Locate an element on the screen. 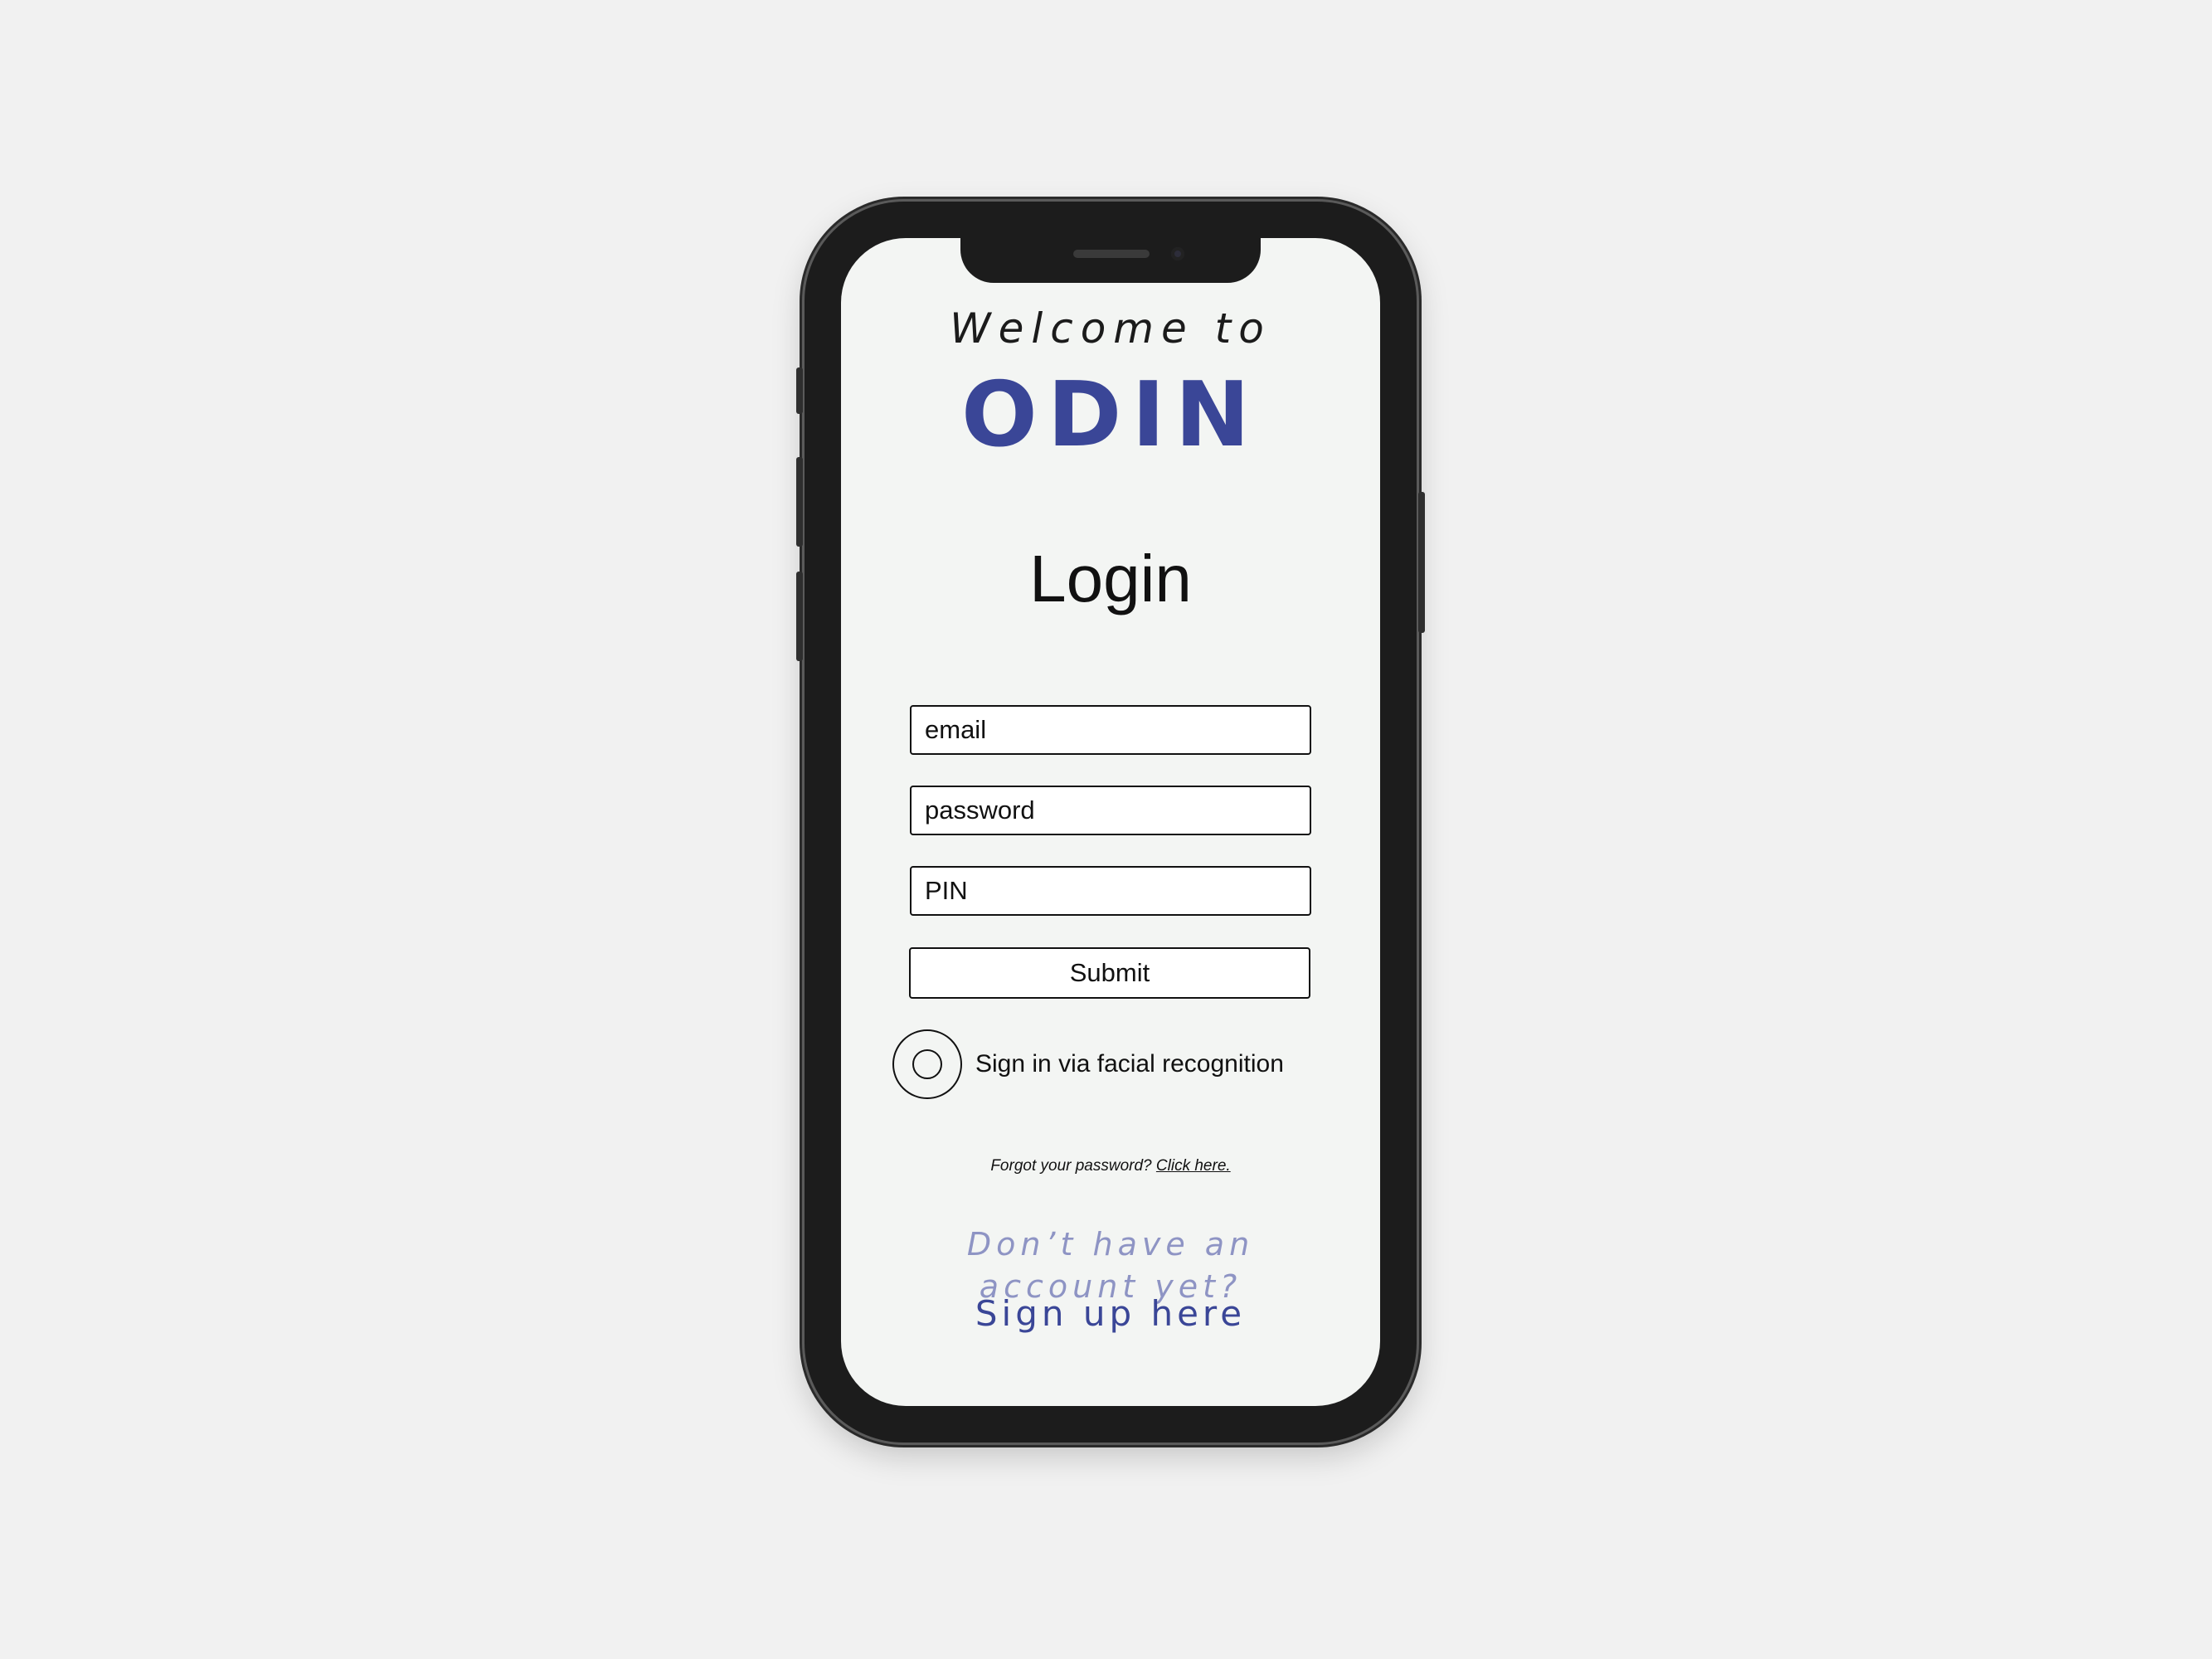 This screenshot has height=1659, width=2212. sign-up-link: Sign up here is located at coordinates (1110, 1313).